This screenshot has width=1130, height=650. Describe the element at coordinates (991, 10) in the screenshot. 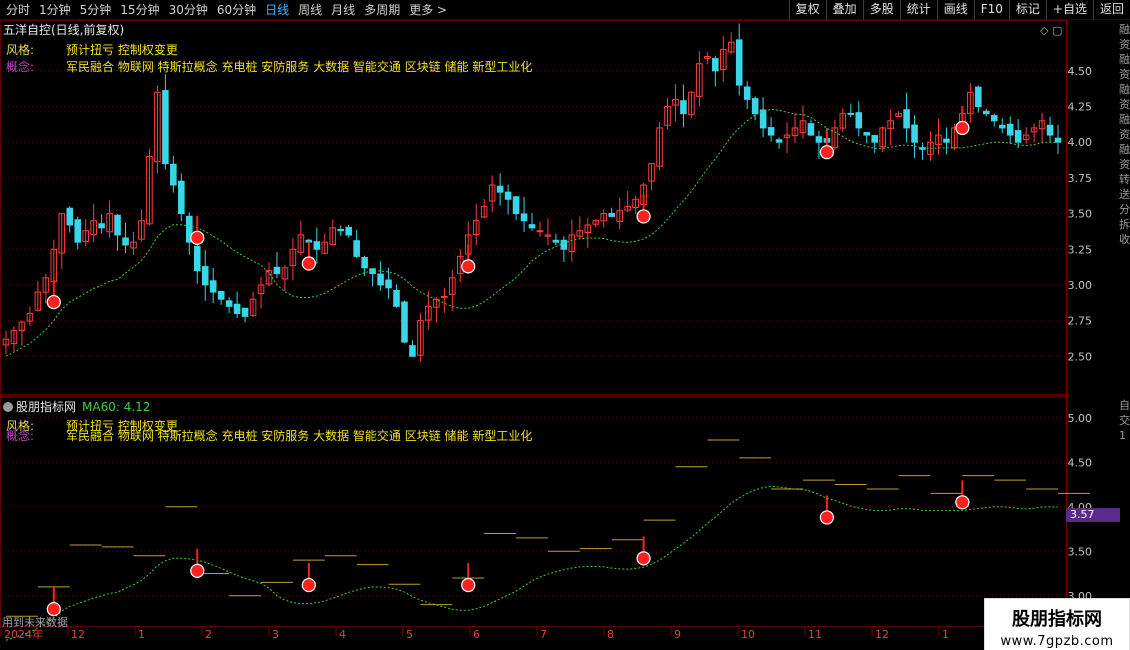

I see `tool-button-5: F10` at that location.